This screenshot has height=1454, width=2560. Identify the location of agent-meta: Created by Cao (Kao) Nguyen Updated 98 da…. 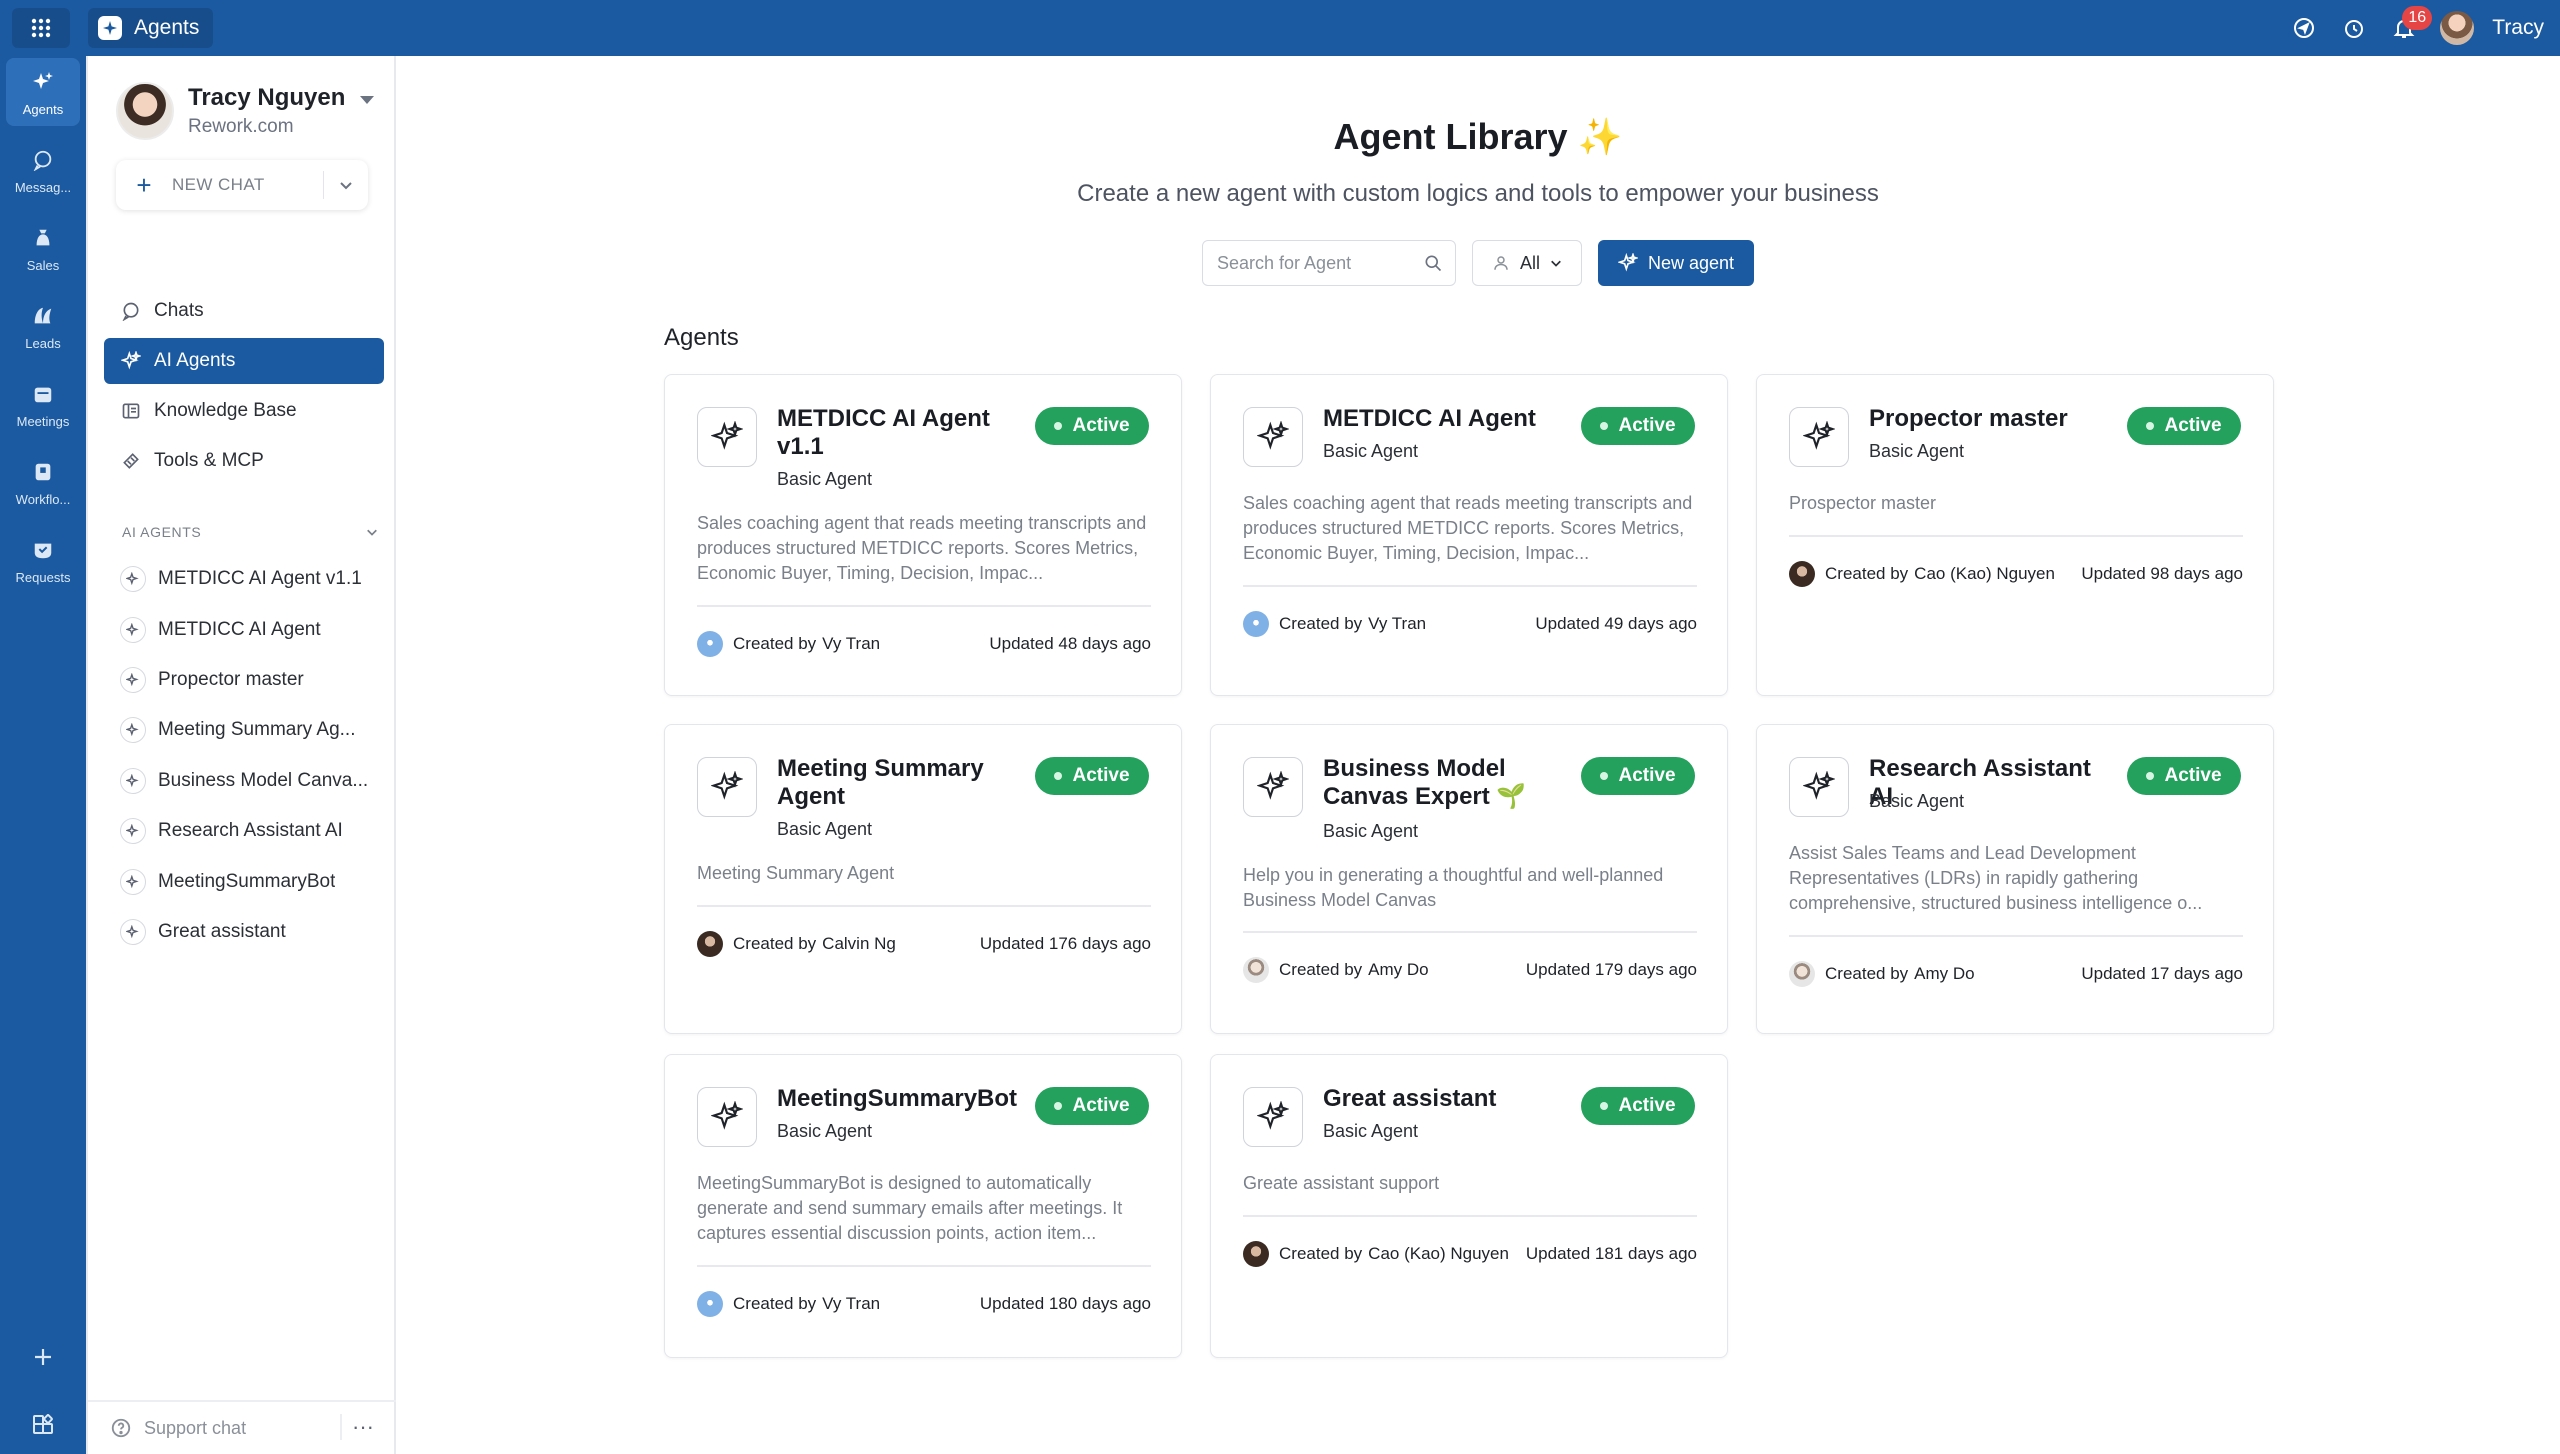
(2016, 574).